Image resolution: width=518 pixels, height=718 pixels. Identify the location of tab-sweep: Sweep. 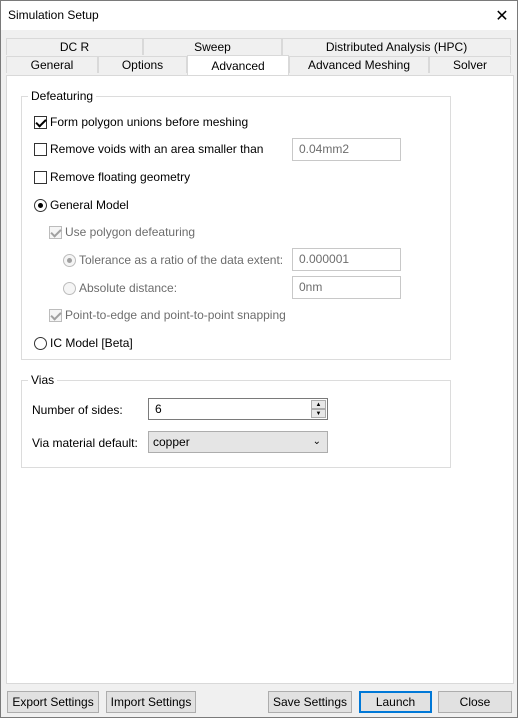
(212, 46).